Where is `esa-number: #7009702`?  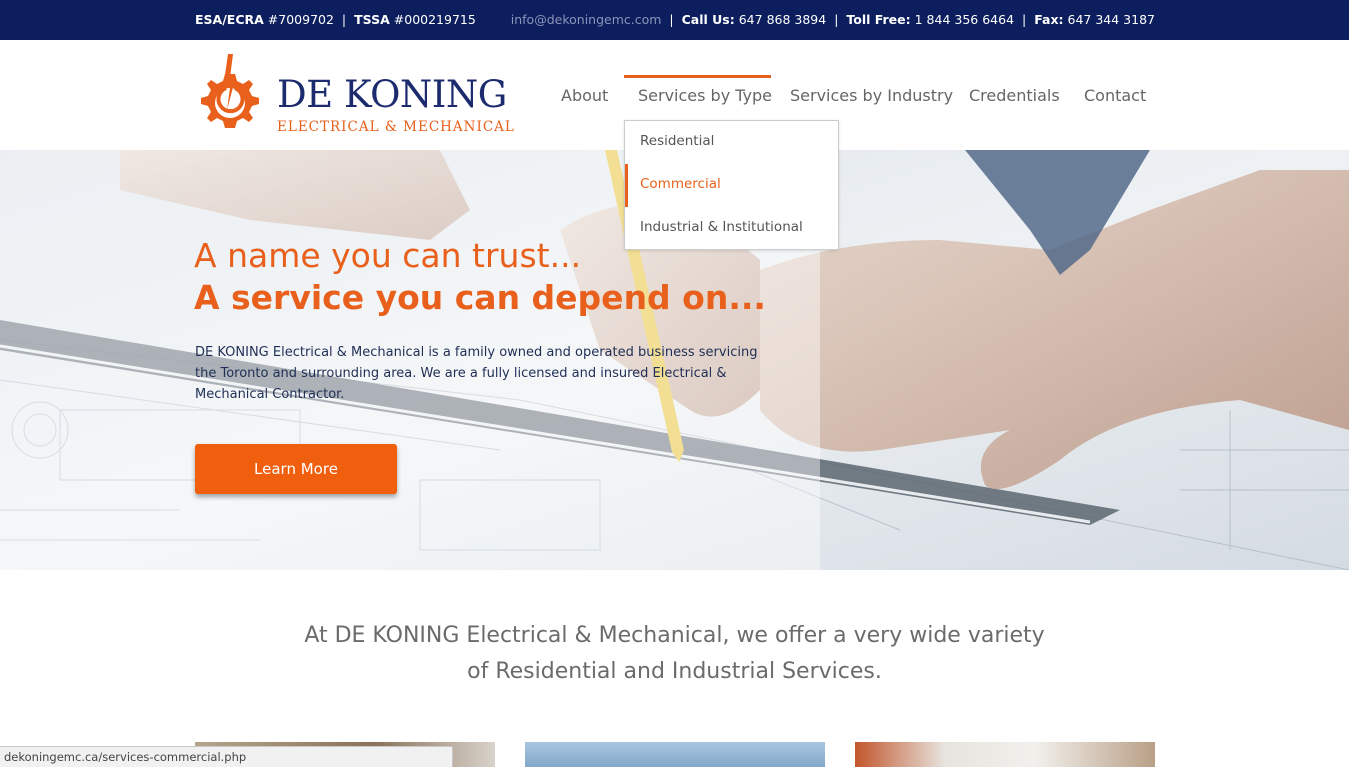 esa-number: #7009702 is located at coordinates (300, 19).